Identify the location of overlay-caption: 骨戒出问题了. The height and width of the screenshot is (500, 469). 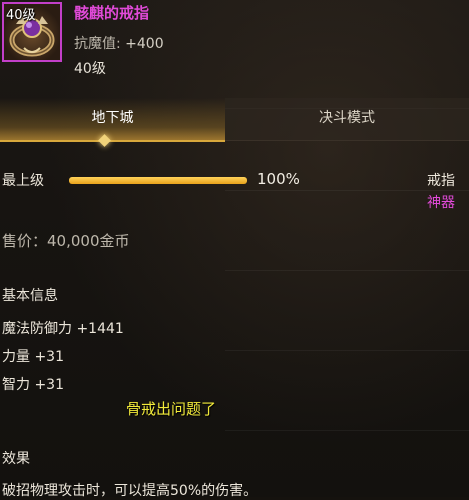
(171, 409).